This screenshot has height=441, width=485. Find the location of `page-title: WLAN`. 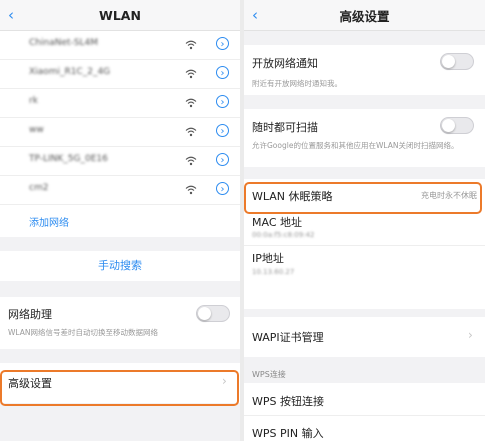

page-title: WLAN is located at coordinates (120, 15).